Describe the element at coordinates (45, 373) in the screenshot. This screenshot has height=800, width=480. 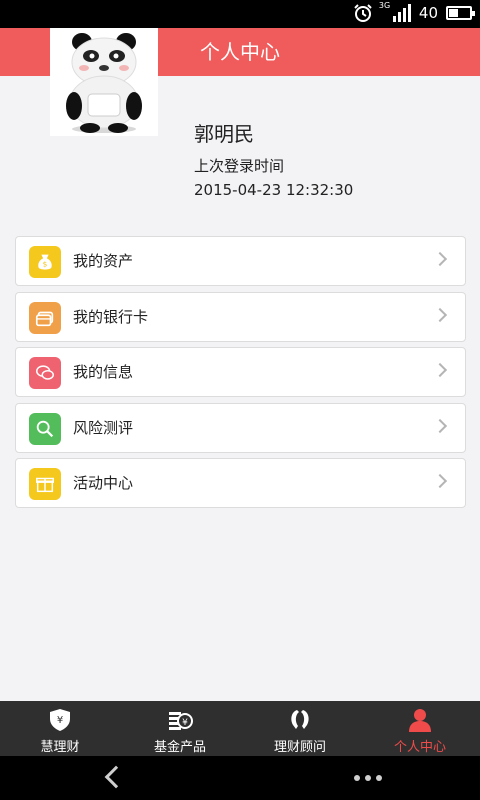
I see `message-icon` at that location.